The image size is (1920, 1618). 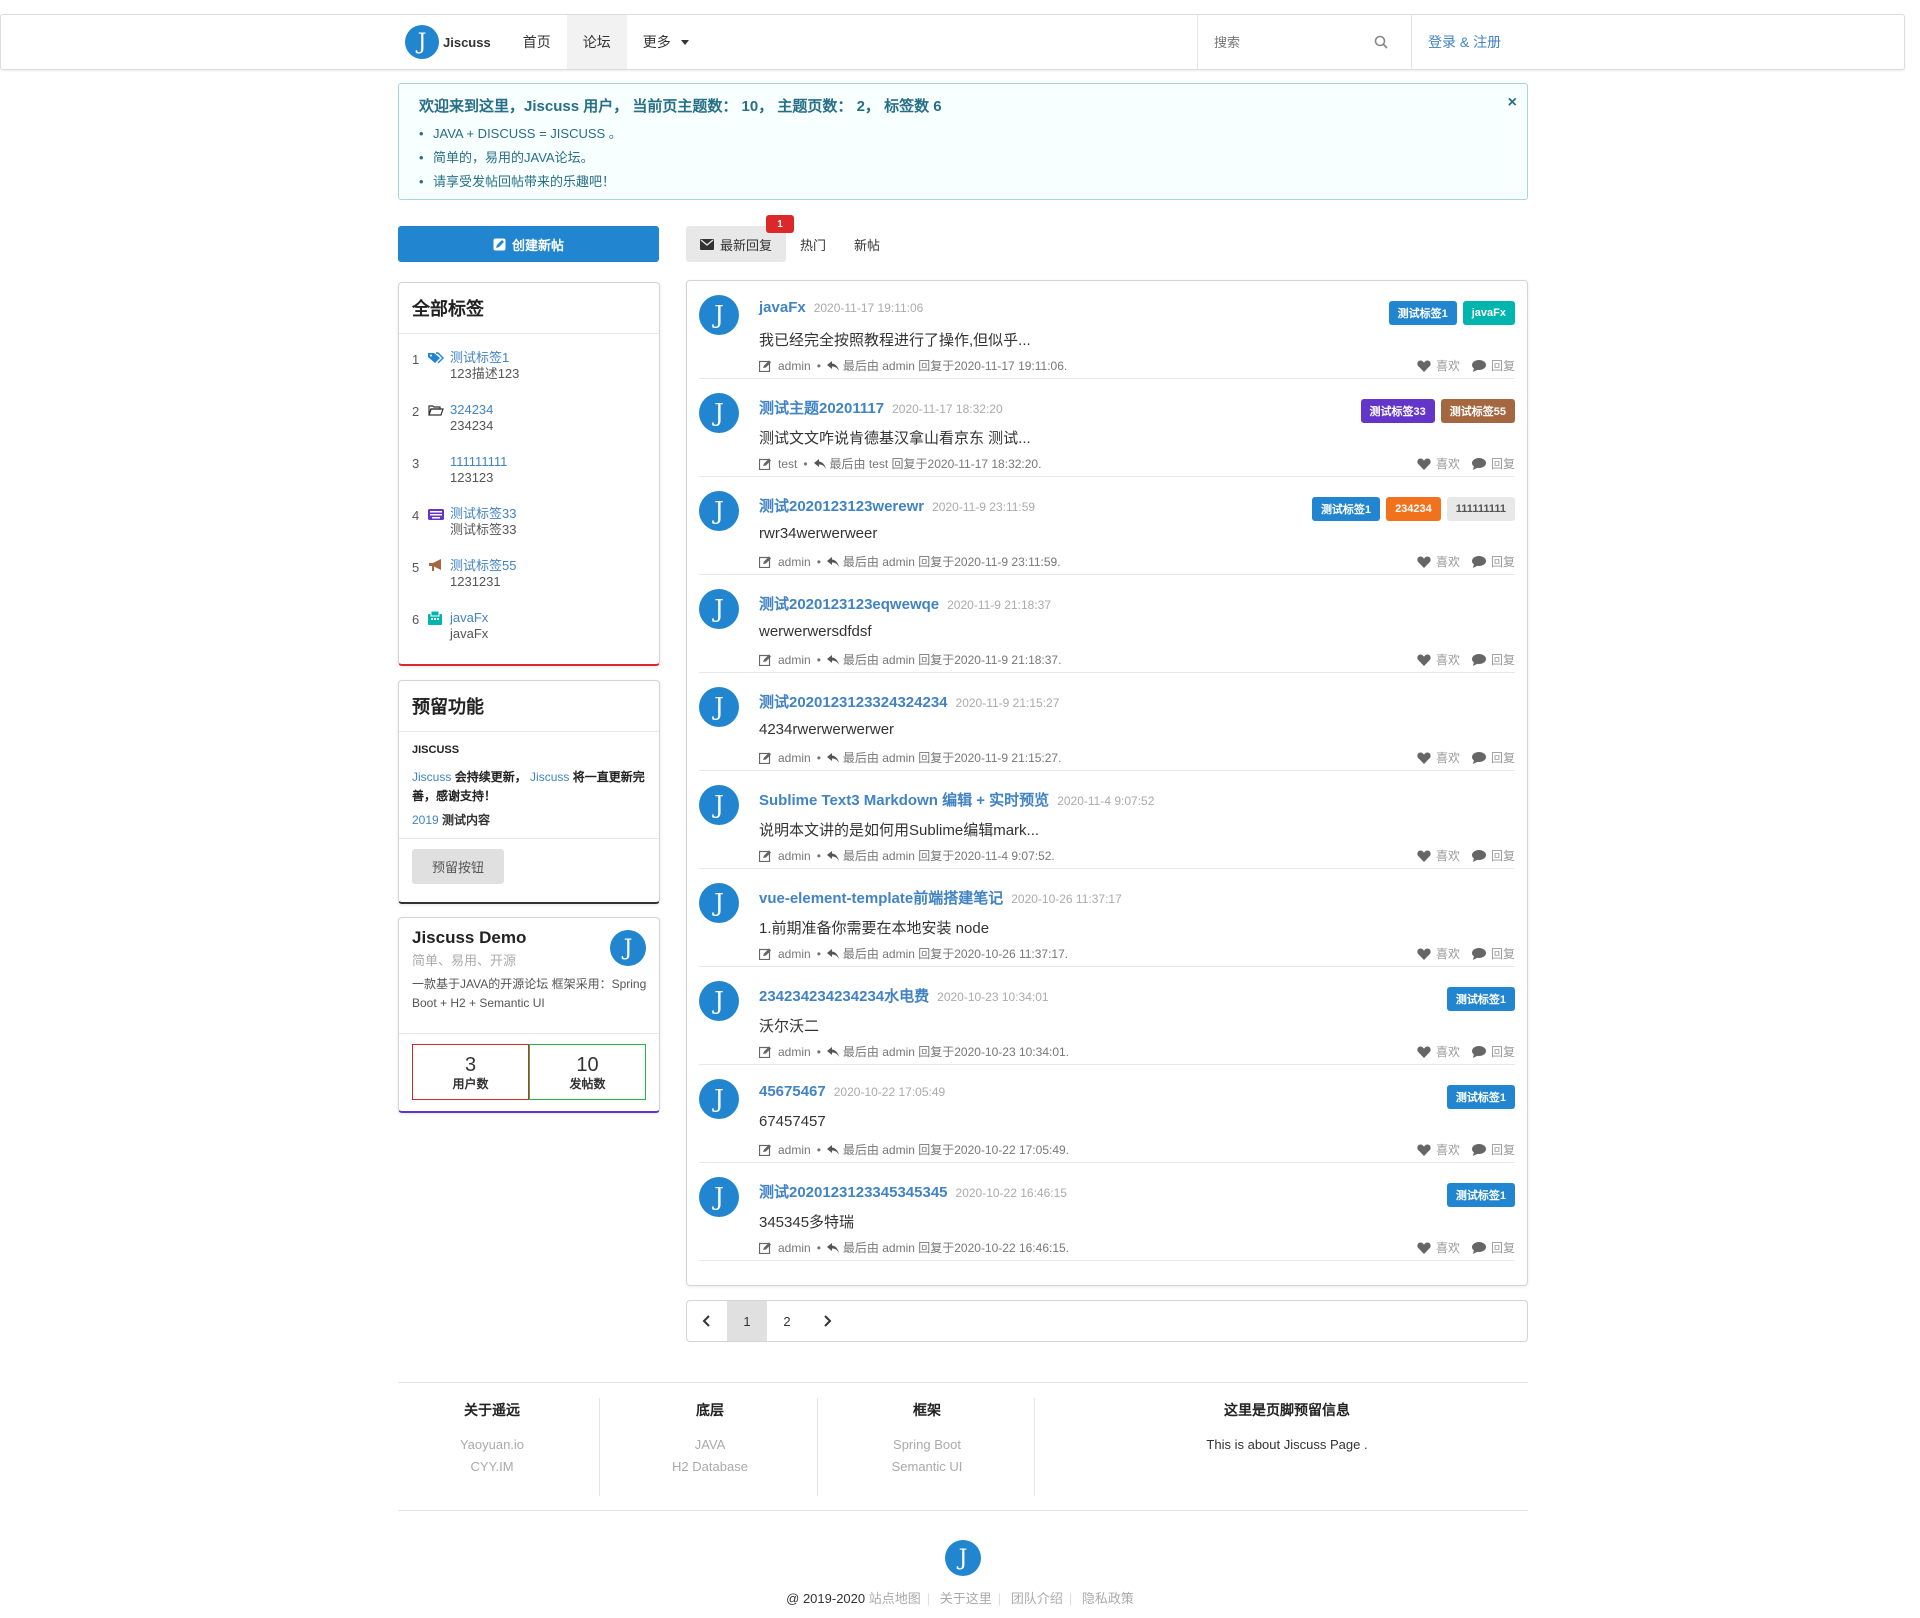 What do you see at coordinates (966, 1598) in the screenshot?
I see `footer-about-link: 关于这里` at bounding box center [966, 1598].